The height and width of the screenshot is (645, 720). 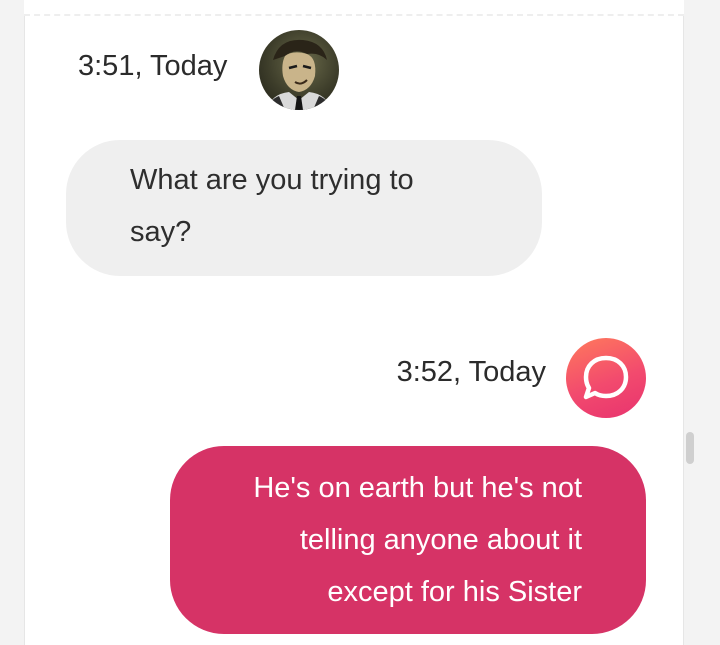 I want to click on incoming-message-bubble: What are you trying to say?, so click(x=304, y=208).